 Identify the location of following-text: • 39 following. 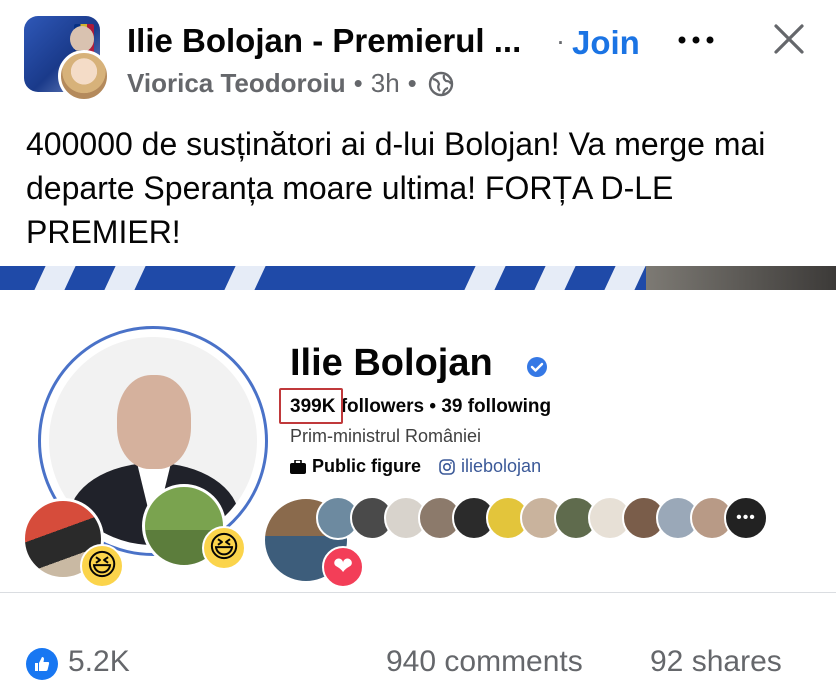
(490, 406).